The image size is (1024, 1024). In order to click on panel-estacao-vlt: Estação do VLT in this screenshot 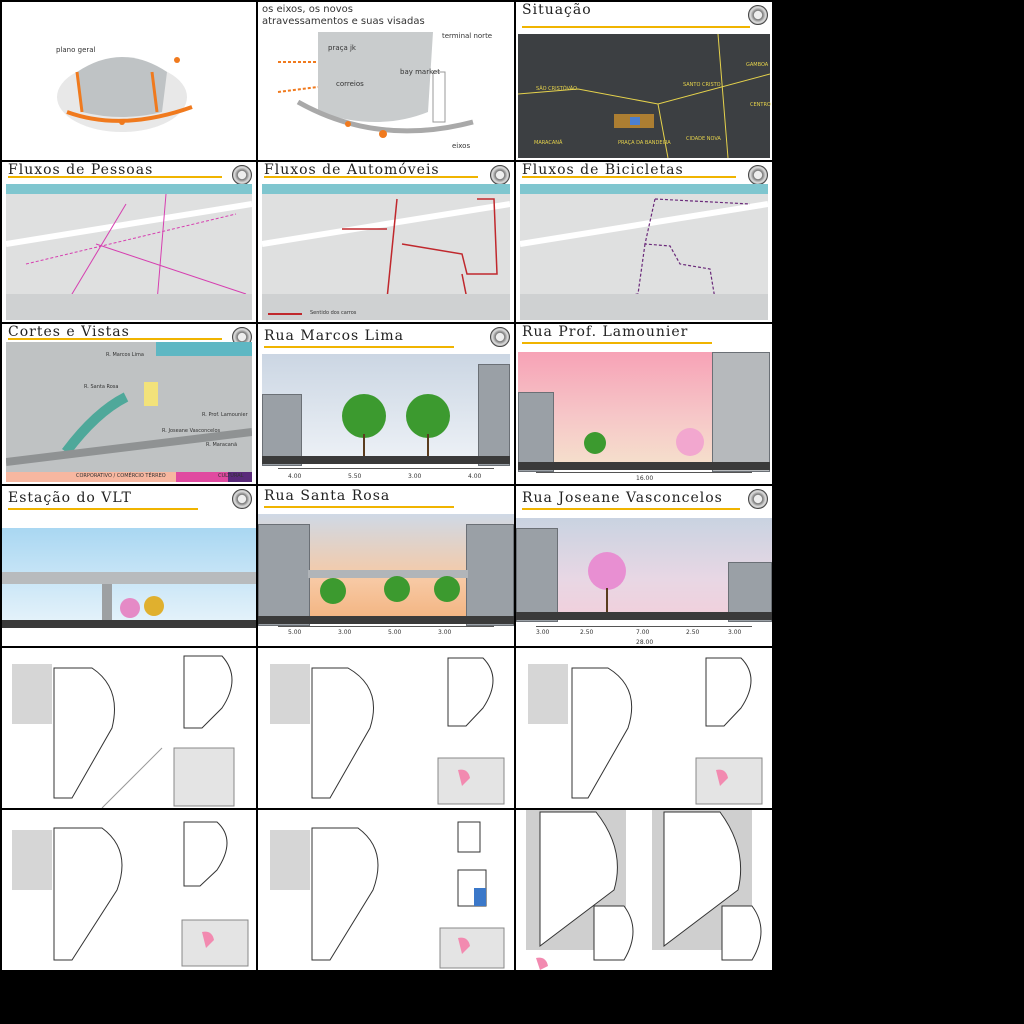, I will do `click(129, 566)`.